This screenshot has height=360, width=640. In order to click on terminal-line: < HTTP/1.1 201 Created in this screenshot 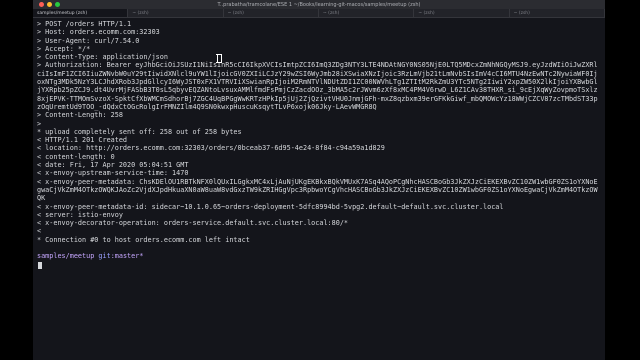, I will do `click(82, 140)`.